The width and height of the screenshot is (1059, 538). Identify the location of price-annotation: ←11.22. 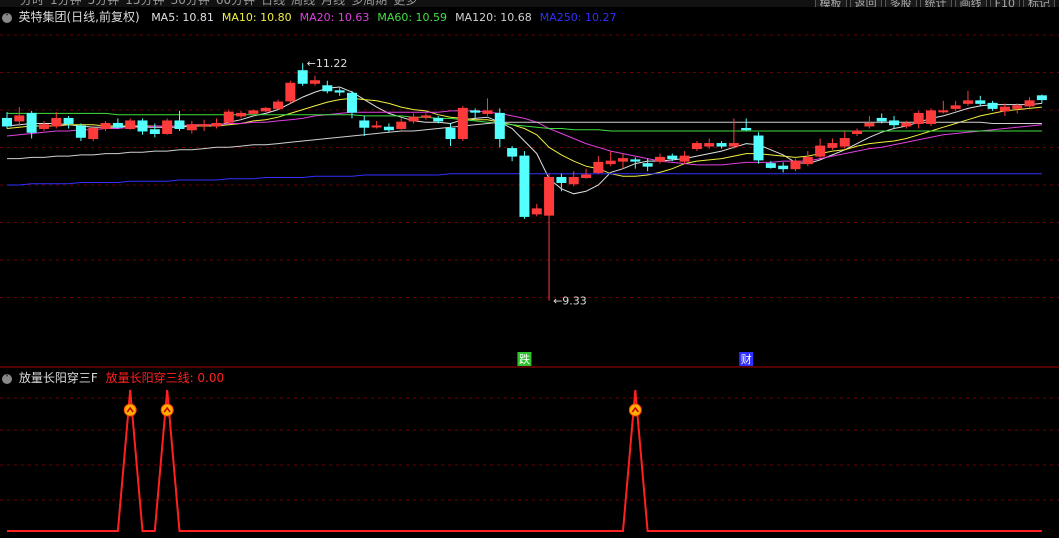
(327, 63).